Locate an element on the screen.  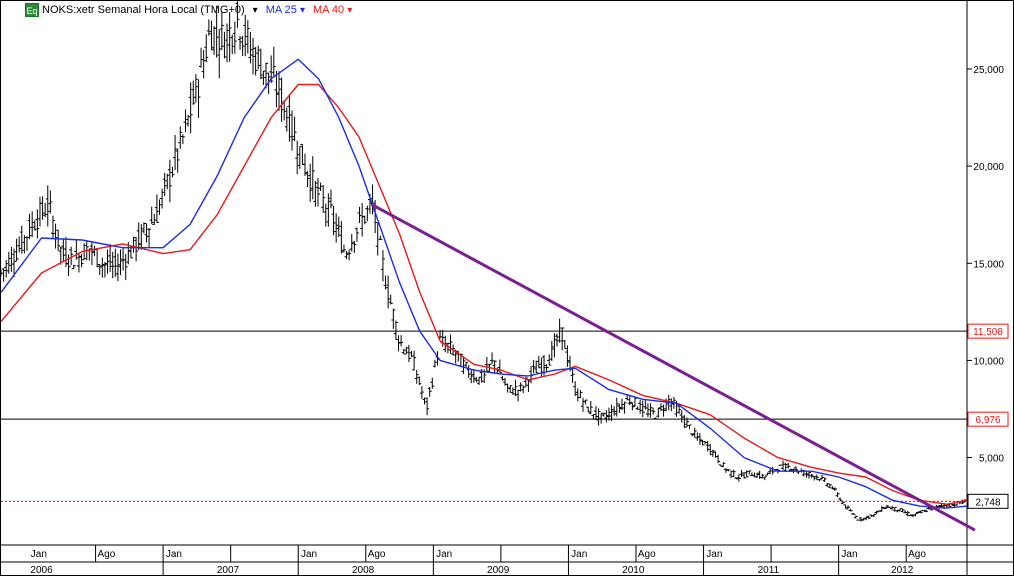
equity-badge: Eq is located at coordinates (32, 10).